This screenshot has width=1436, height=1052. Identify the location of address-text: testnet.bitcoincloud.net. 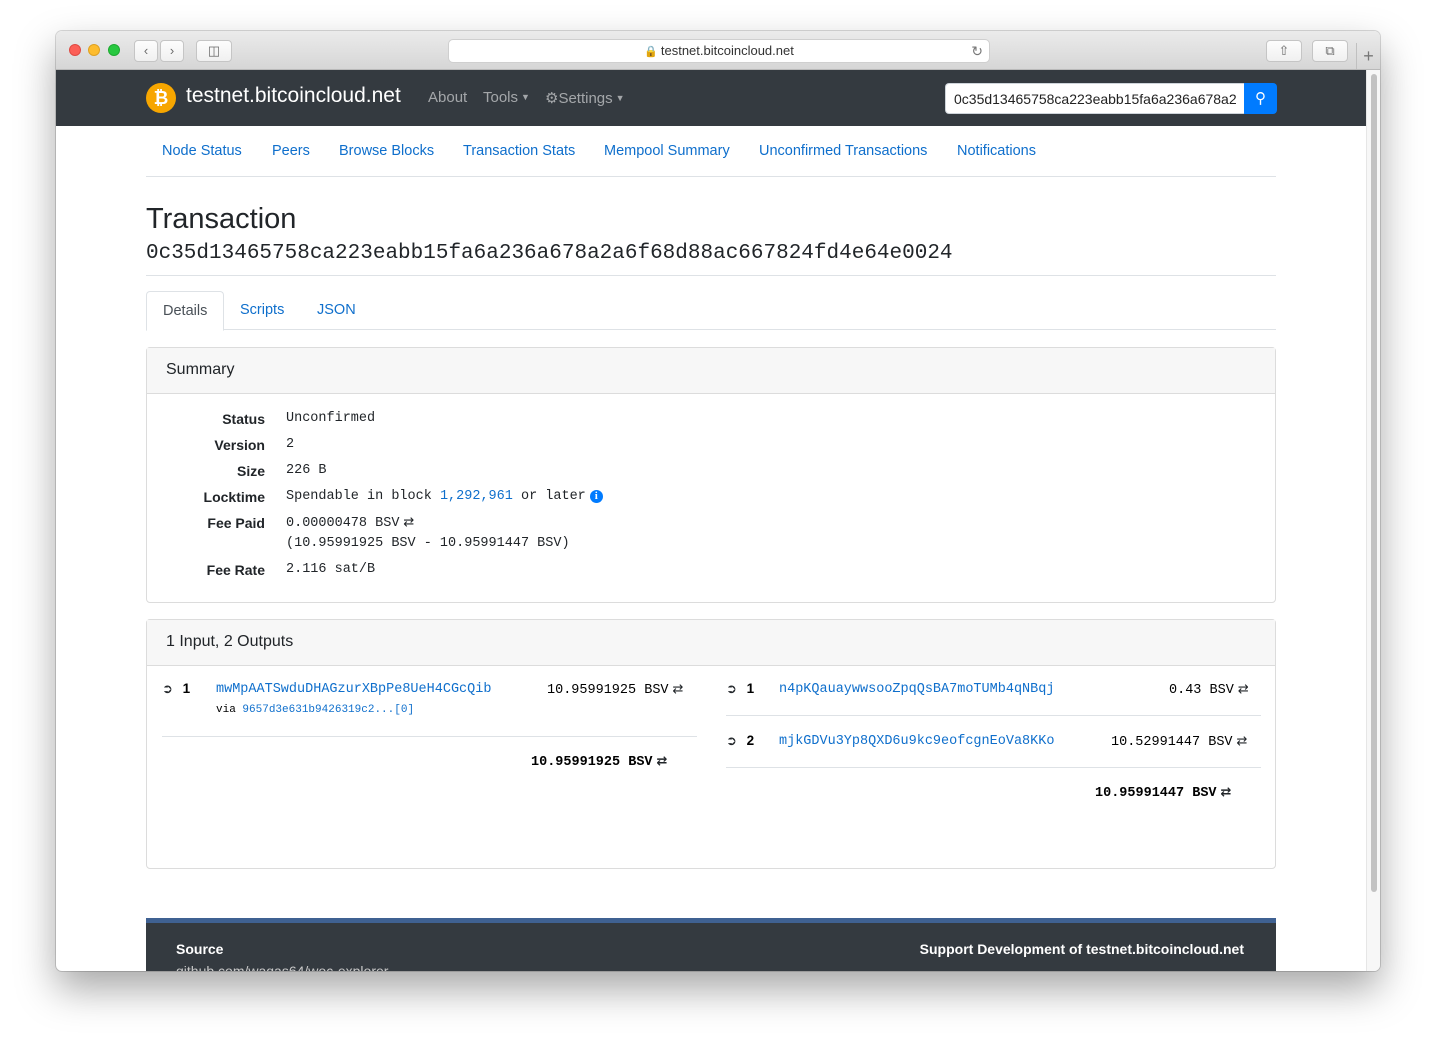
(727, 50).